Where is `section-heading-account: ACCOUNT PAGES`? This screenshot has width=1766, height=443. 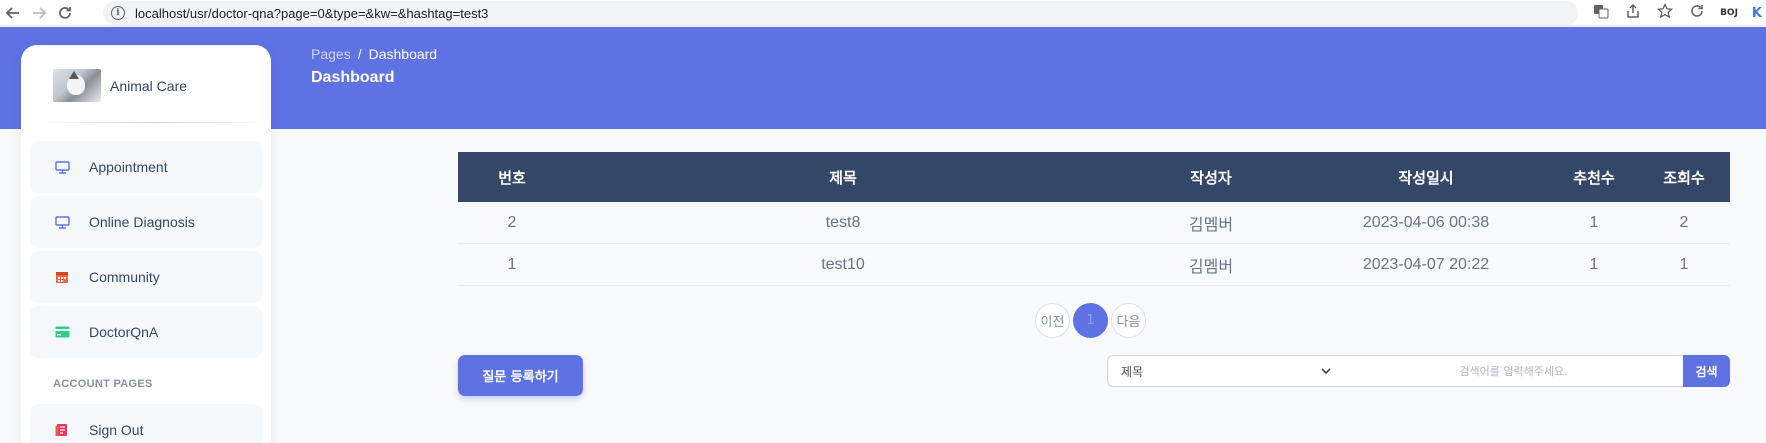 section-heading-account: ACCOUNT PAGES is located at coordinates (103, 384).